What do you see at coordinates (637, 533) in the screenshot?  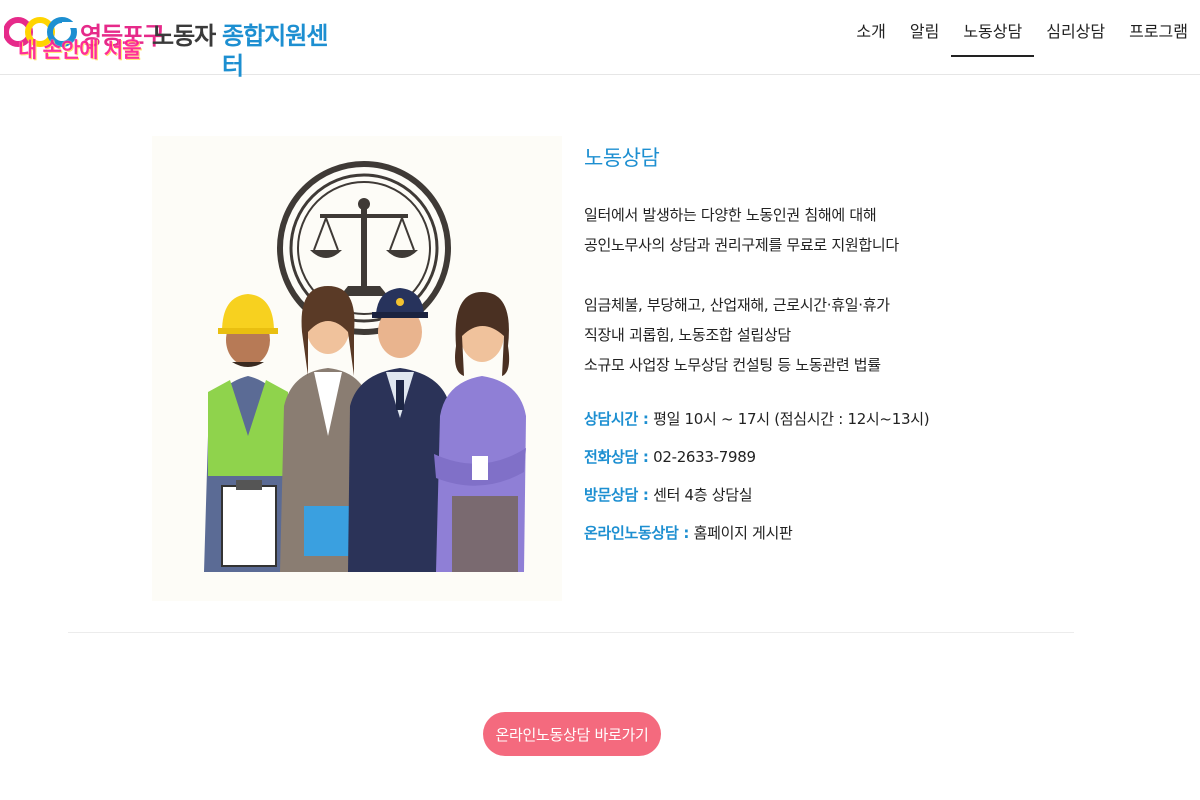 I see `detail-label: 온라인노동상담 :` at bounding box center [637, 533].